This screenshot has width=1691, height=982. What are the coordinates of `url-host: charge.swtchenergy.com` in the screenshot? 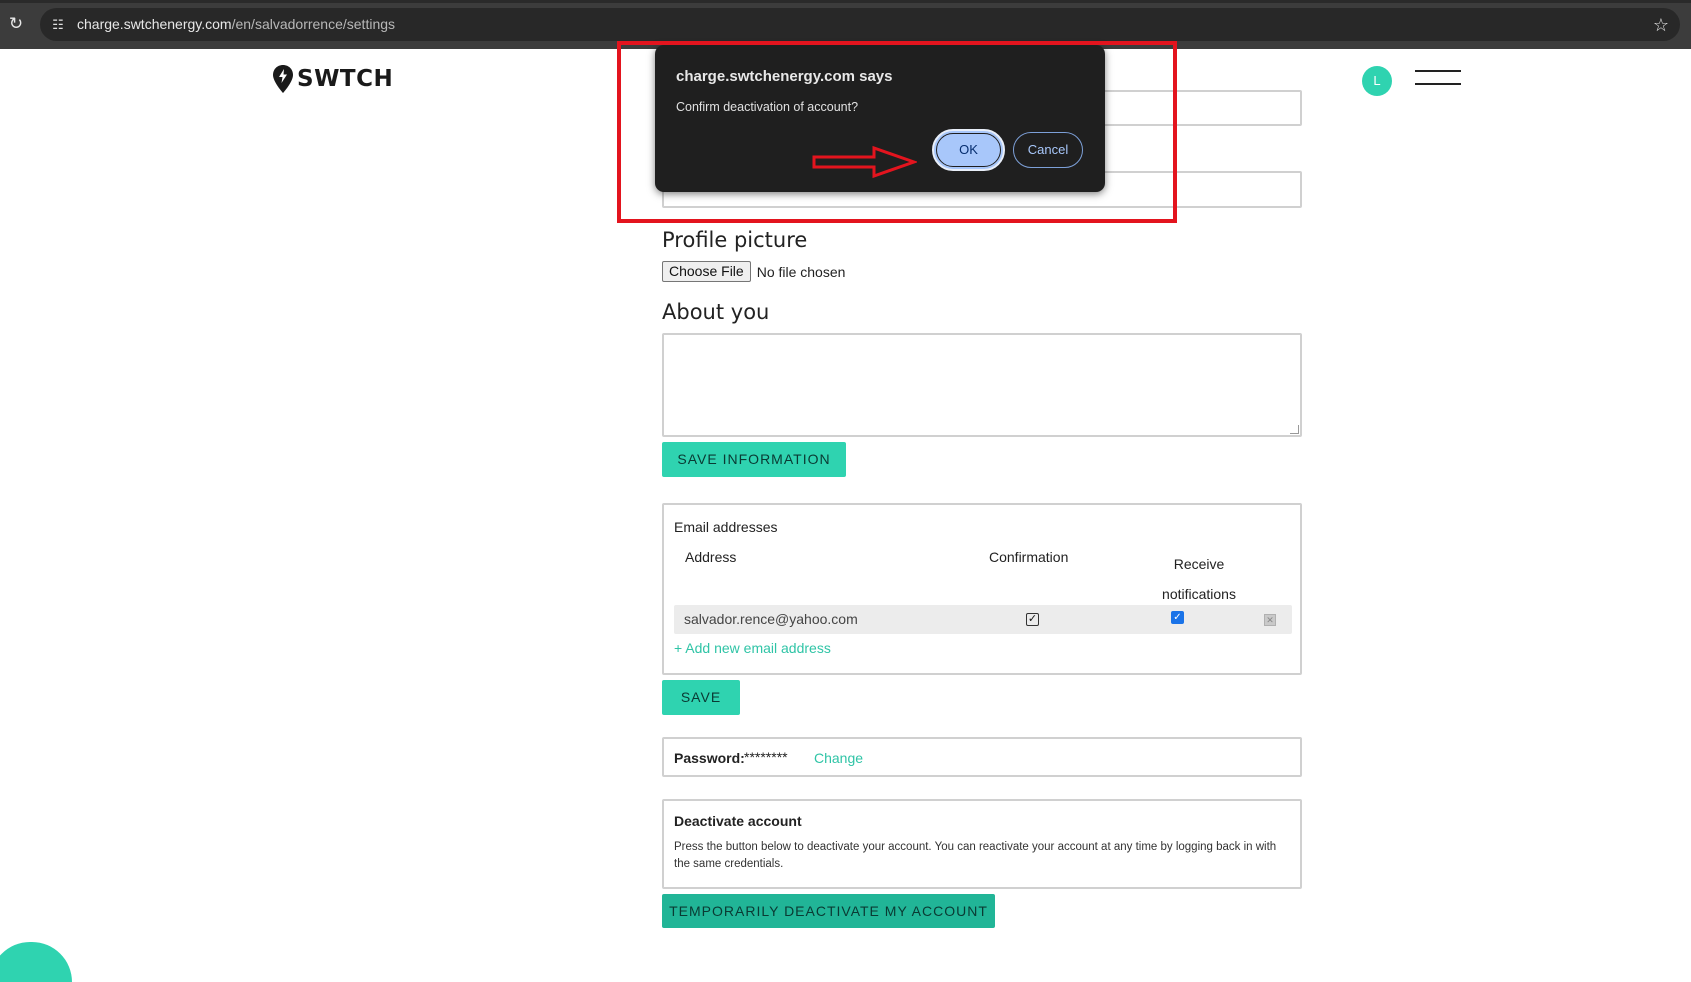 It's located at (154, 24).